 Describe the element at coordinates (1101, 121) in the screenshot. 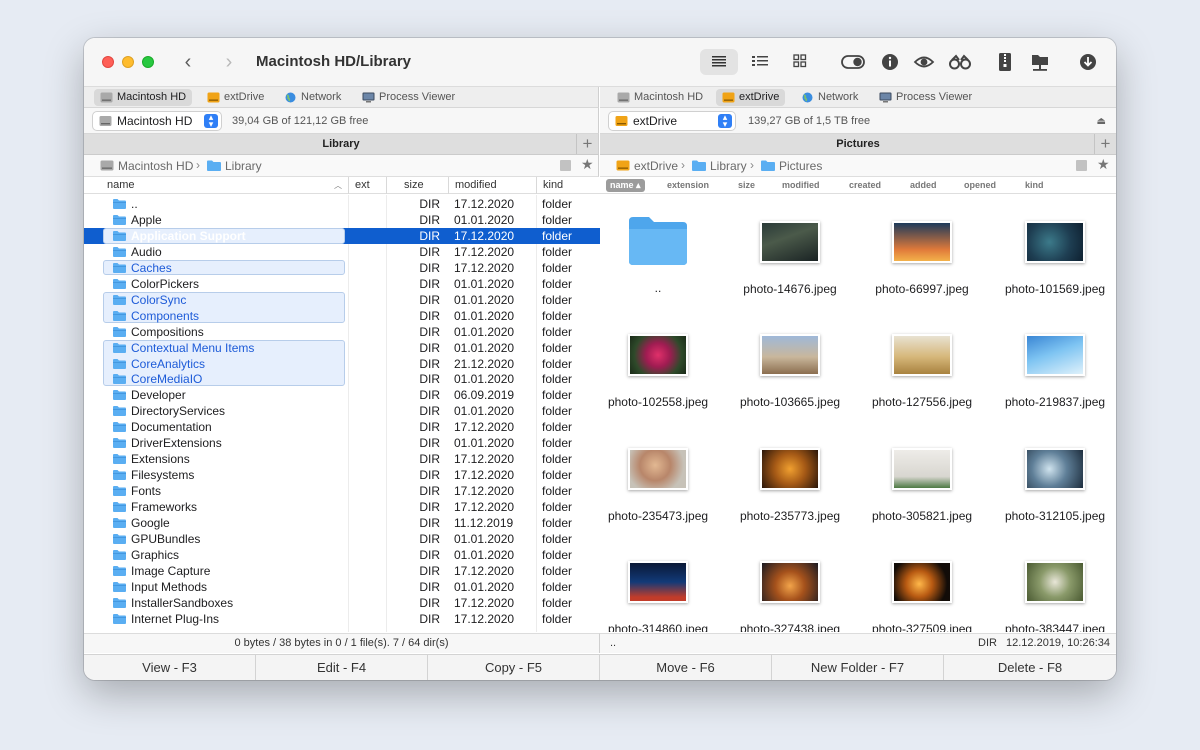

I see `eject-icon: ⏏` at that location.